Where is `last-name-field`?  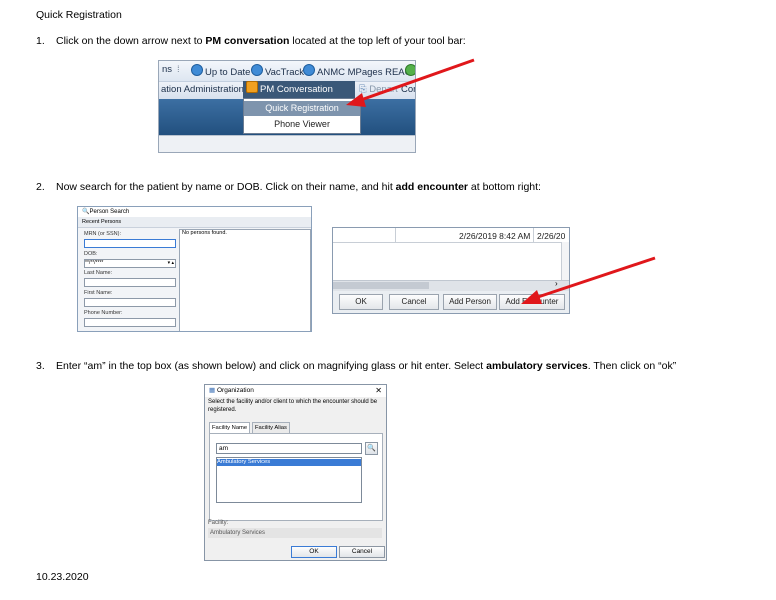
last-name-field is located at coordinates (130, 282).